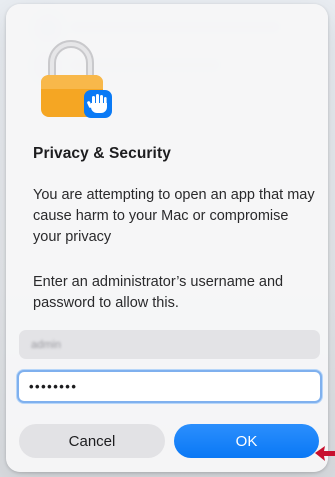  What do you see at coordinates (325, 453) in the screenshot?
I see `red-arrow-icon` at bounding box center [325, 453].